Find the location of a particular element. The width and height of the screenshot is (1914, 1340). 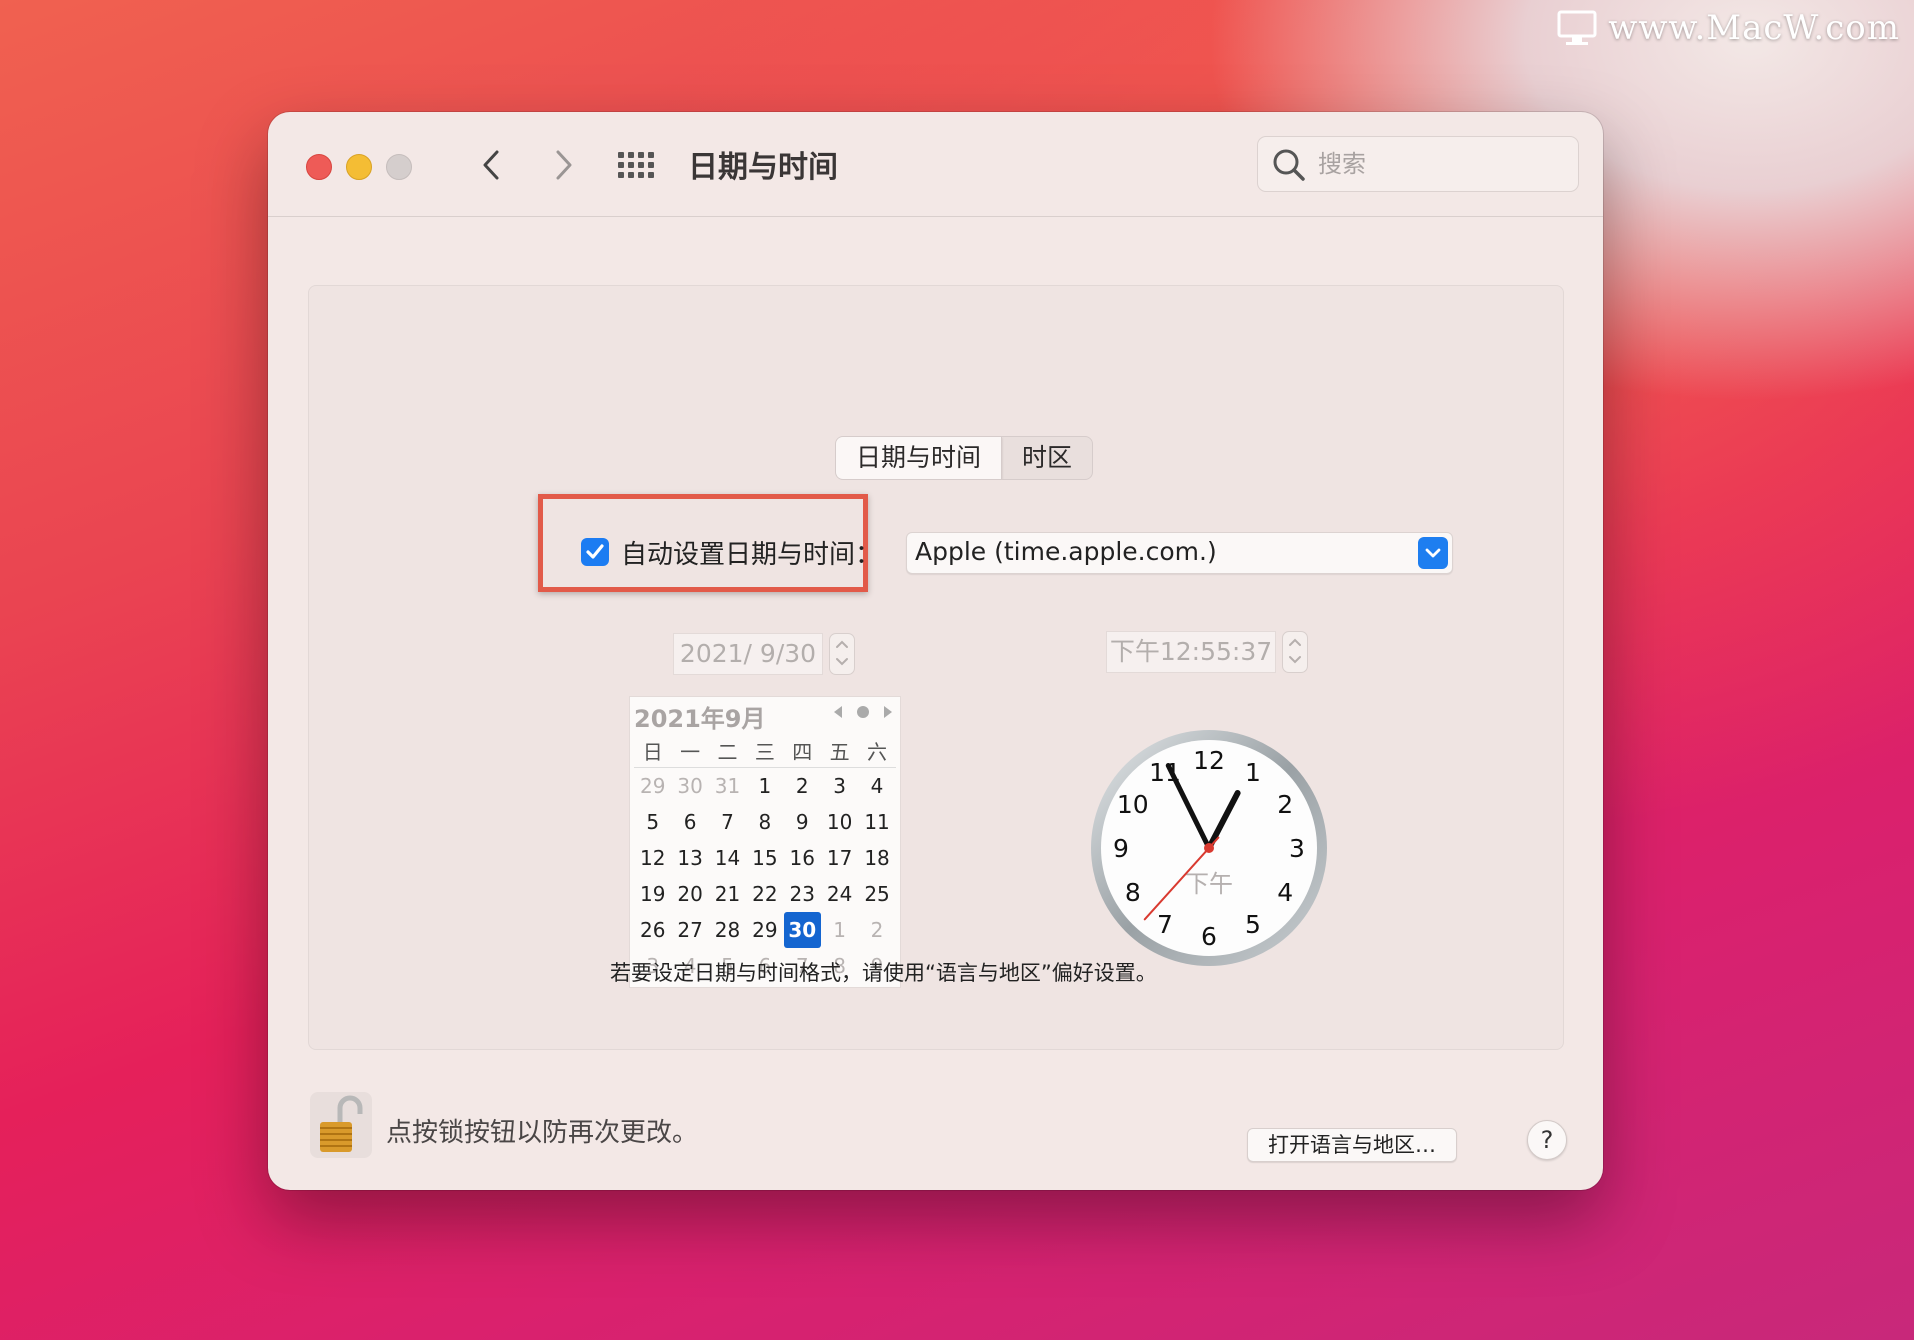

calendar-day: 5 is located at coordinates (652, 822).